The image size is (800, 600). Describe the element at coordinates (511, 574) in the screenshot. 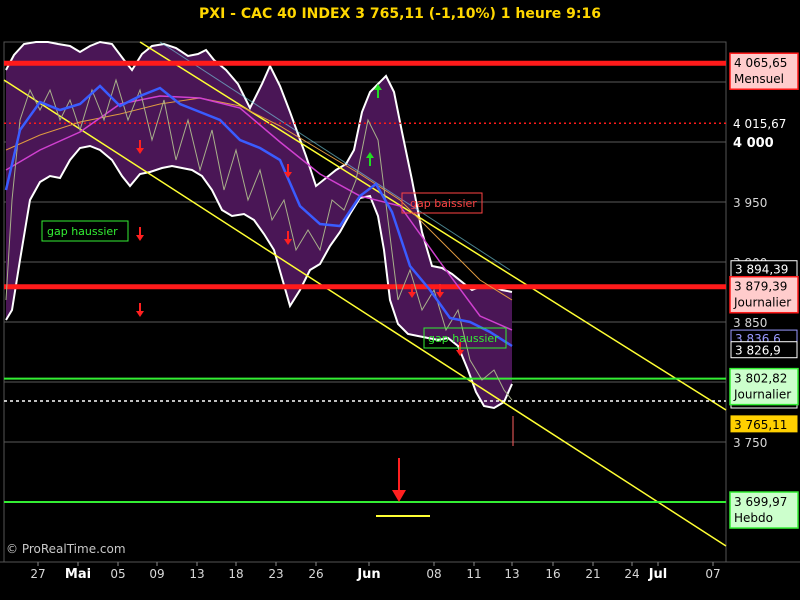

I see `x-tick-label-11: 13` at that location.